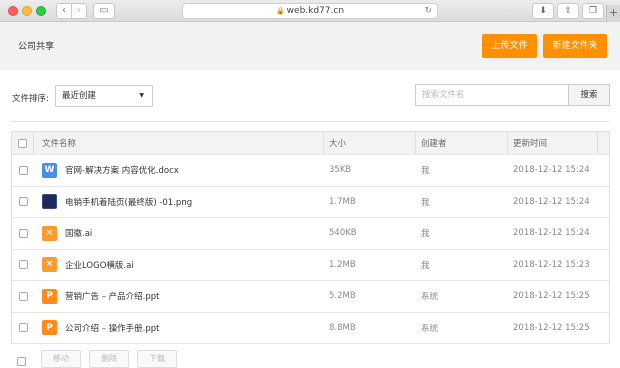  What do you see at coordinates (575, 46) in the screenshot?
I see `new-folder-button: 新建文件夹` at bounding box center [575, 46].